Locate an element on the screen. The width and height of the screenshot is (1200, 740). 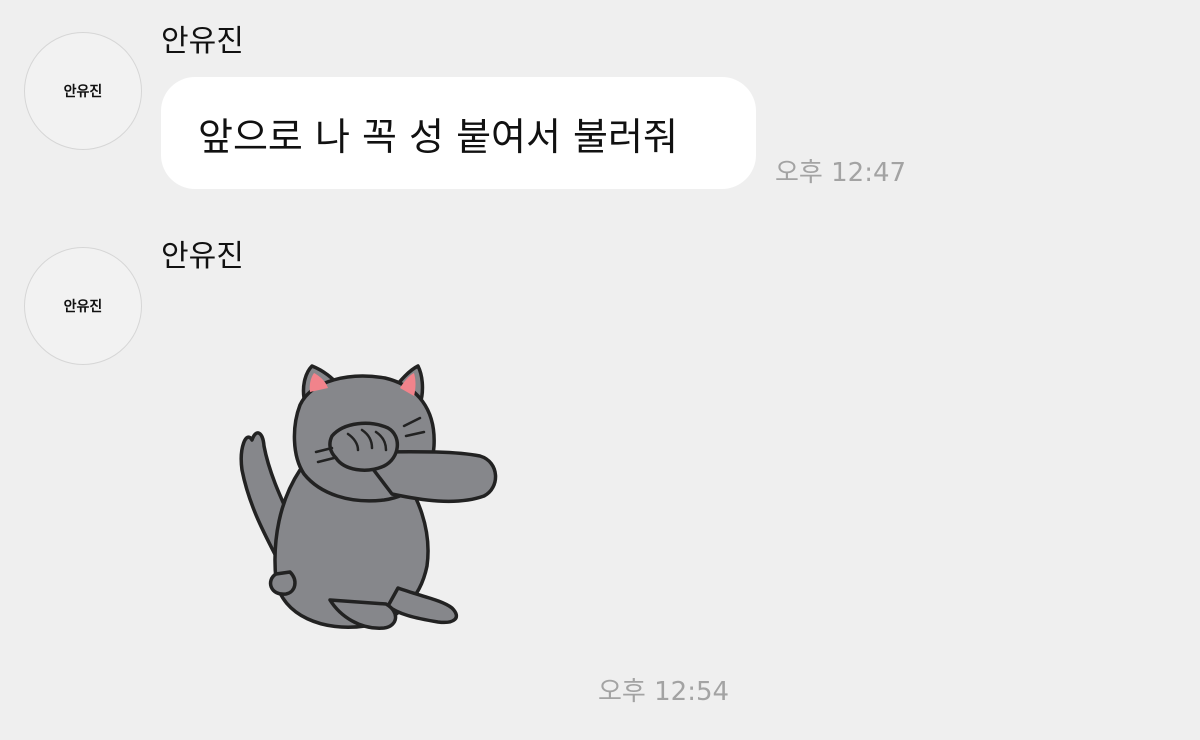
cat-back-paw is located at coordinates (282, 583).